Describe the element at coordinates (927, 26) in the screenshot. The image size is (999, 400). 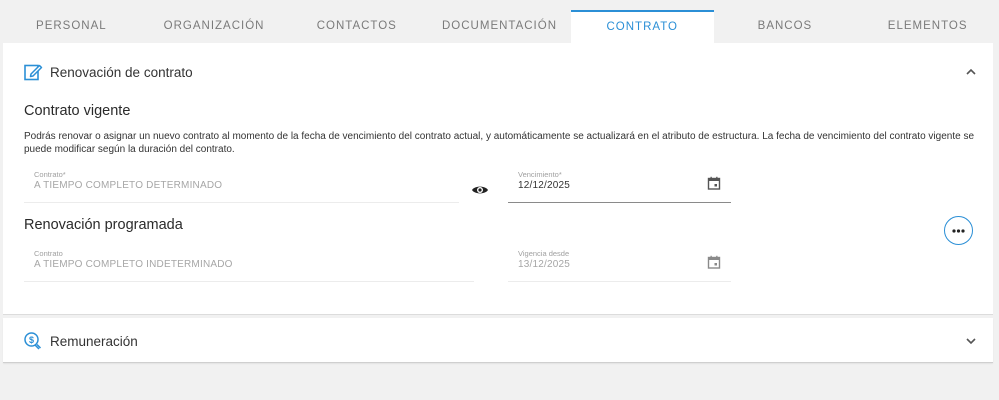
I see `tab-elementos: ELEMENTOS` at that location.